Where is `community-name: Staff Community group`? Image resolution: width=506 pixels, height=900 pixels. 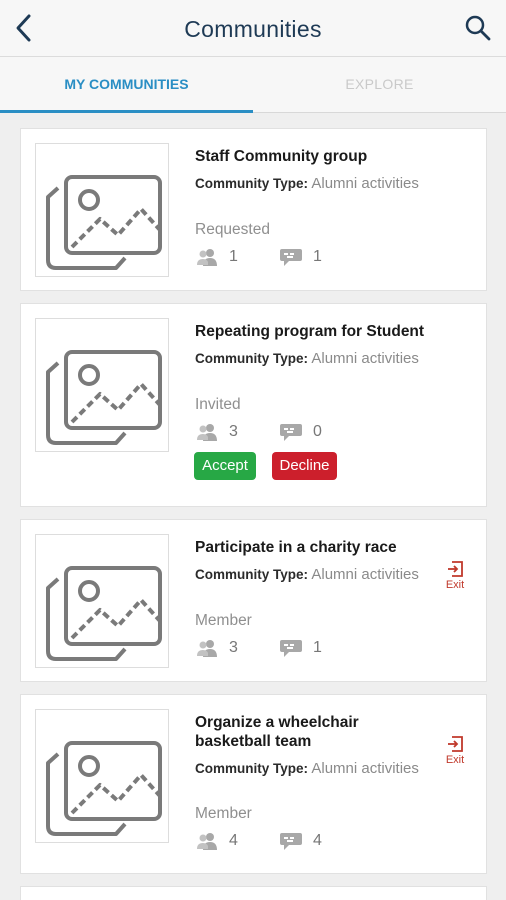
community-name: Staff Community group is located at coordinates (281, 156).